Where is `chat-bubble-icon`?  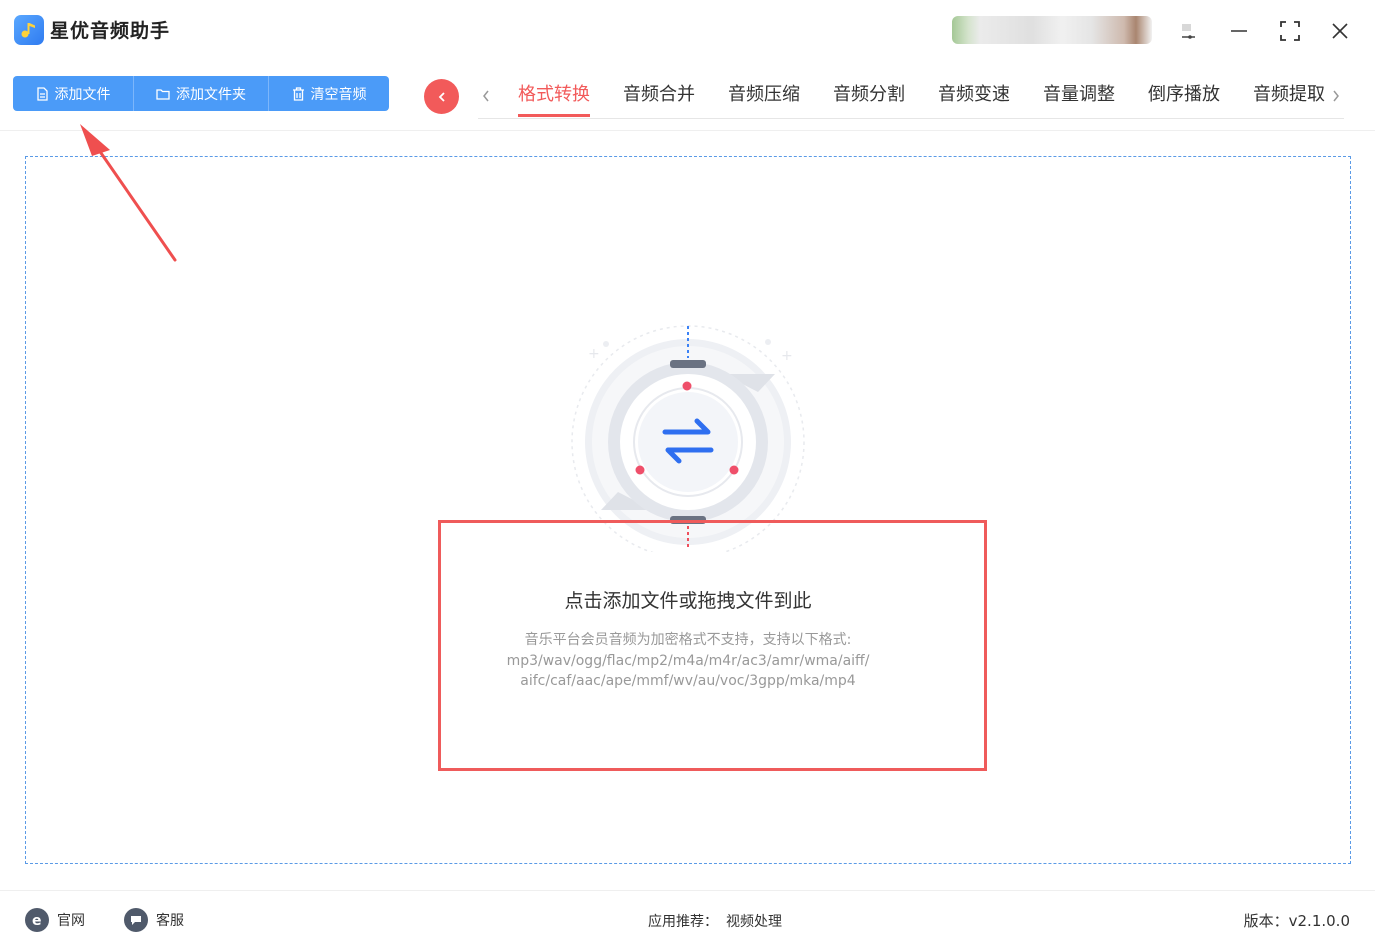
chat-bubble-icon is located at coordinates (136, 920).